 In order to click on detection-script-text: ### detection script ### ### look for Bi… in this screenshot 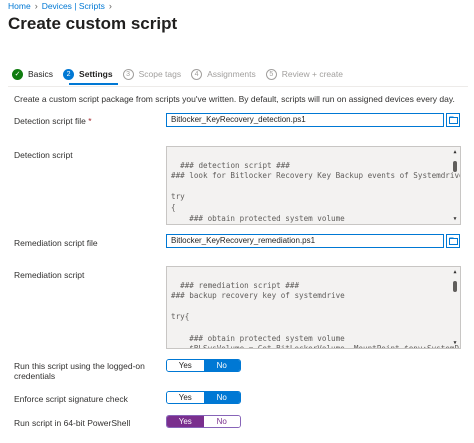, I will do `click(316, 191)`.